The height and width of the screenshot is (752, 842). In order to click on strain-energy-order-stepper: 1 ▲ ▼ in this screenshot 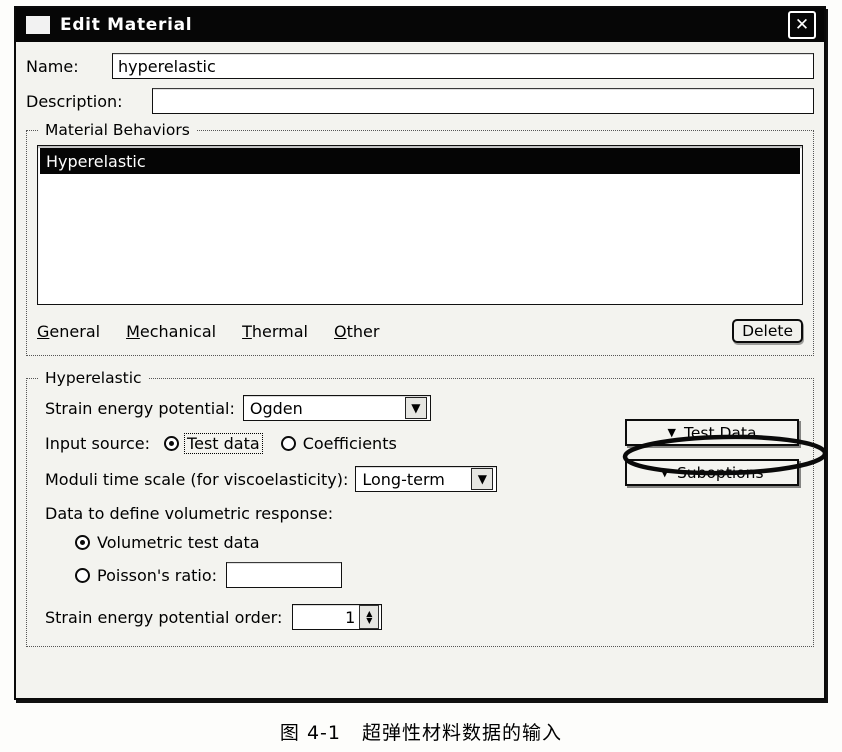, I will do `click(337, 617)`.